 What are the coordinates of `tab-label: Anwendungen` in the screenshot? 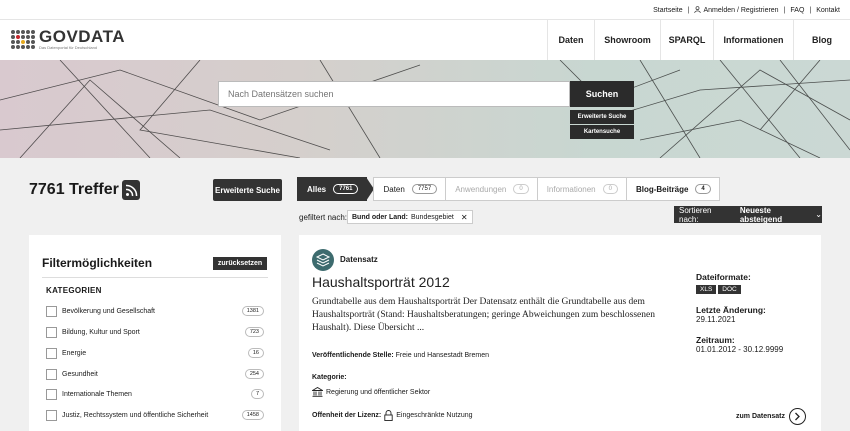 It's located at (481, 189).